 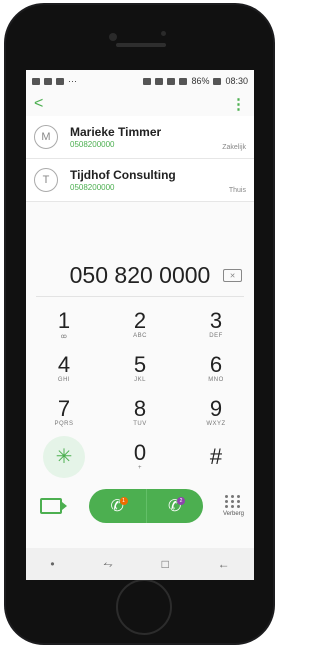 I want to click on key-star: ✳, so click(x=64, y=457).